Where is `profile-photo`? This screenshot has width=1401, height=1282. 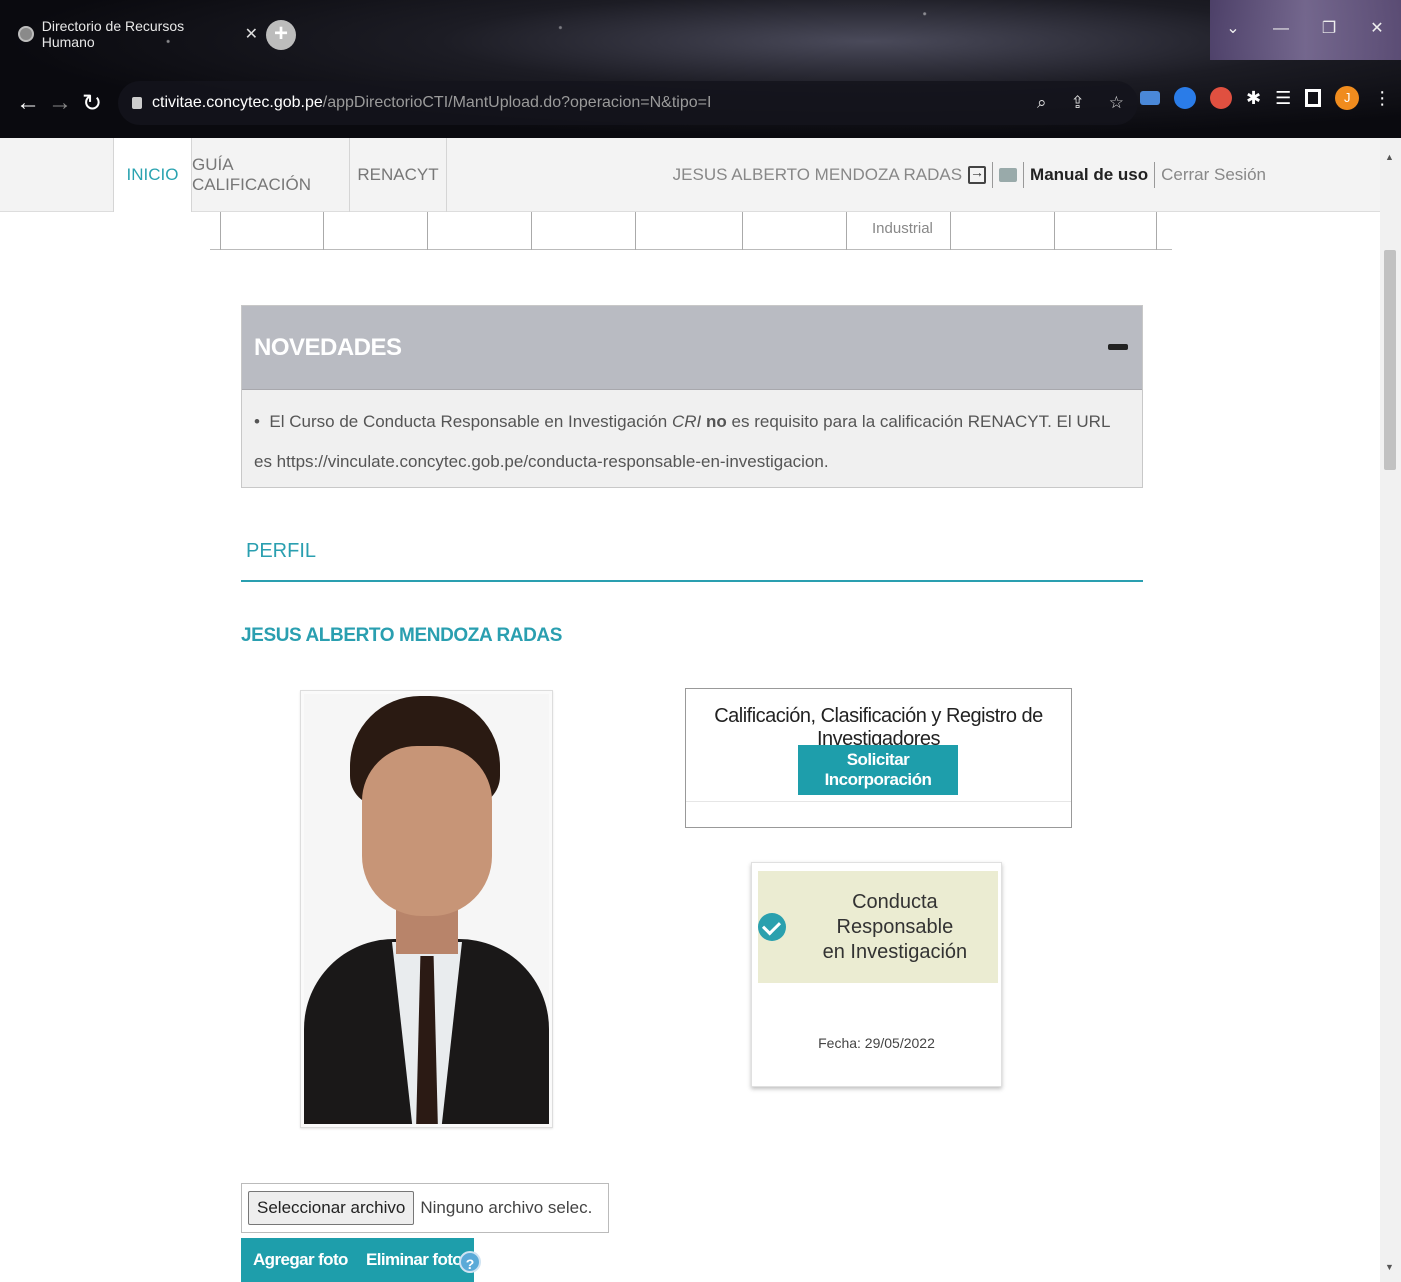
profile-photo is located at coordinates (426, 909).